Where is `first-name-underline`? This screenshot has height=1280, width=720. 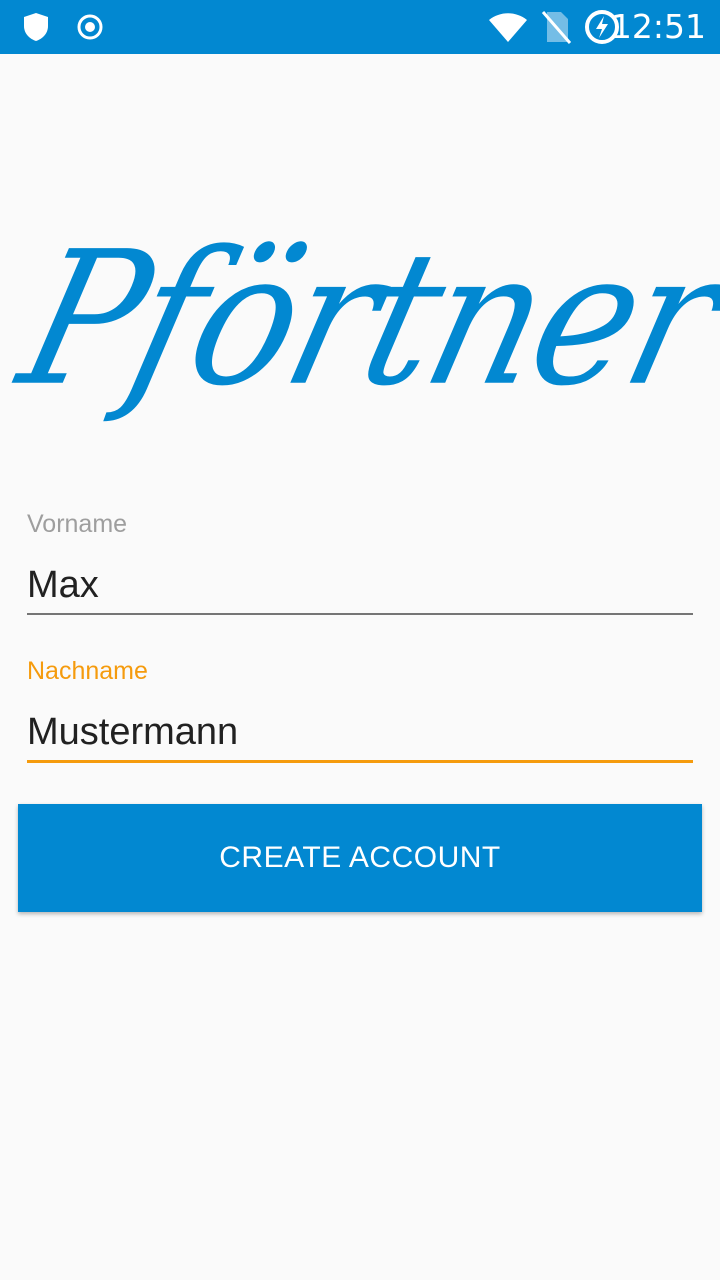
first-name-underline is located at coordinates (360, 614).